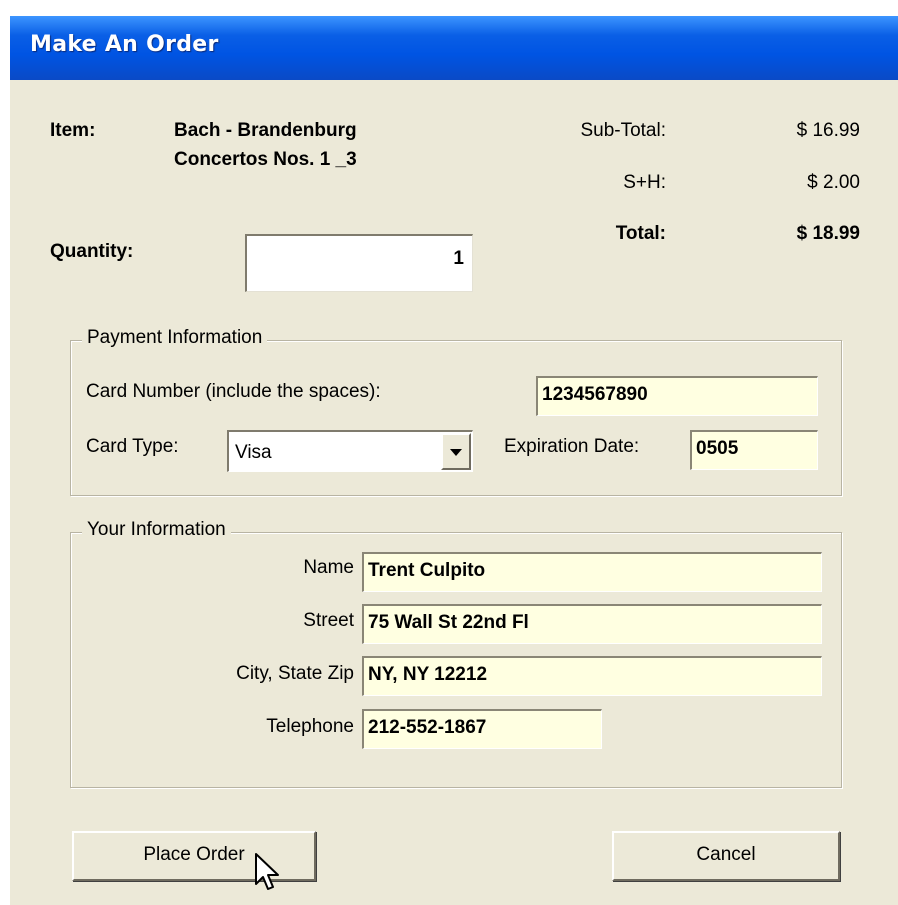  I want to click on chevron-down-icon, so click(456, 452).